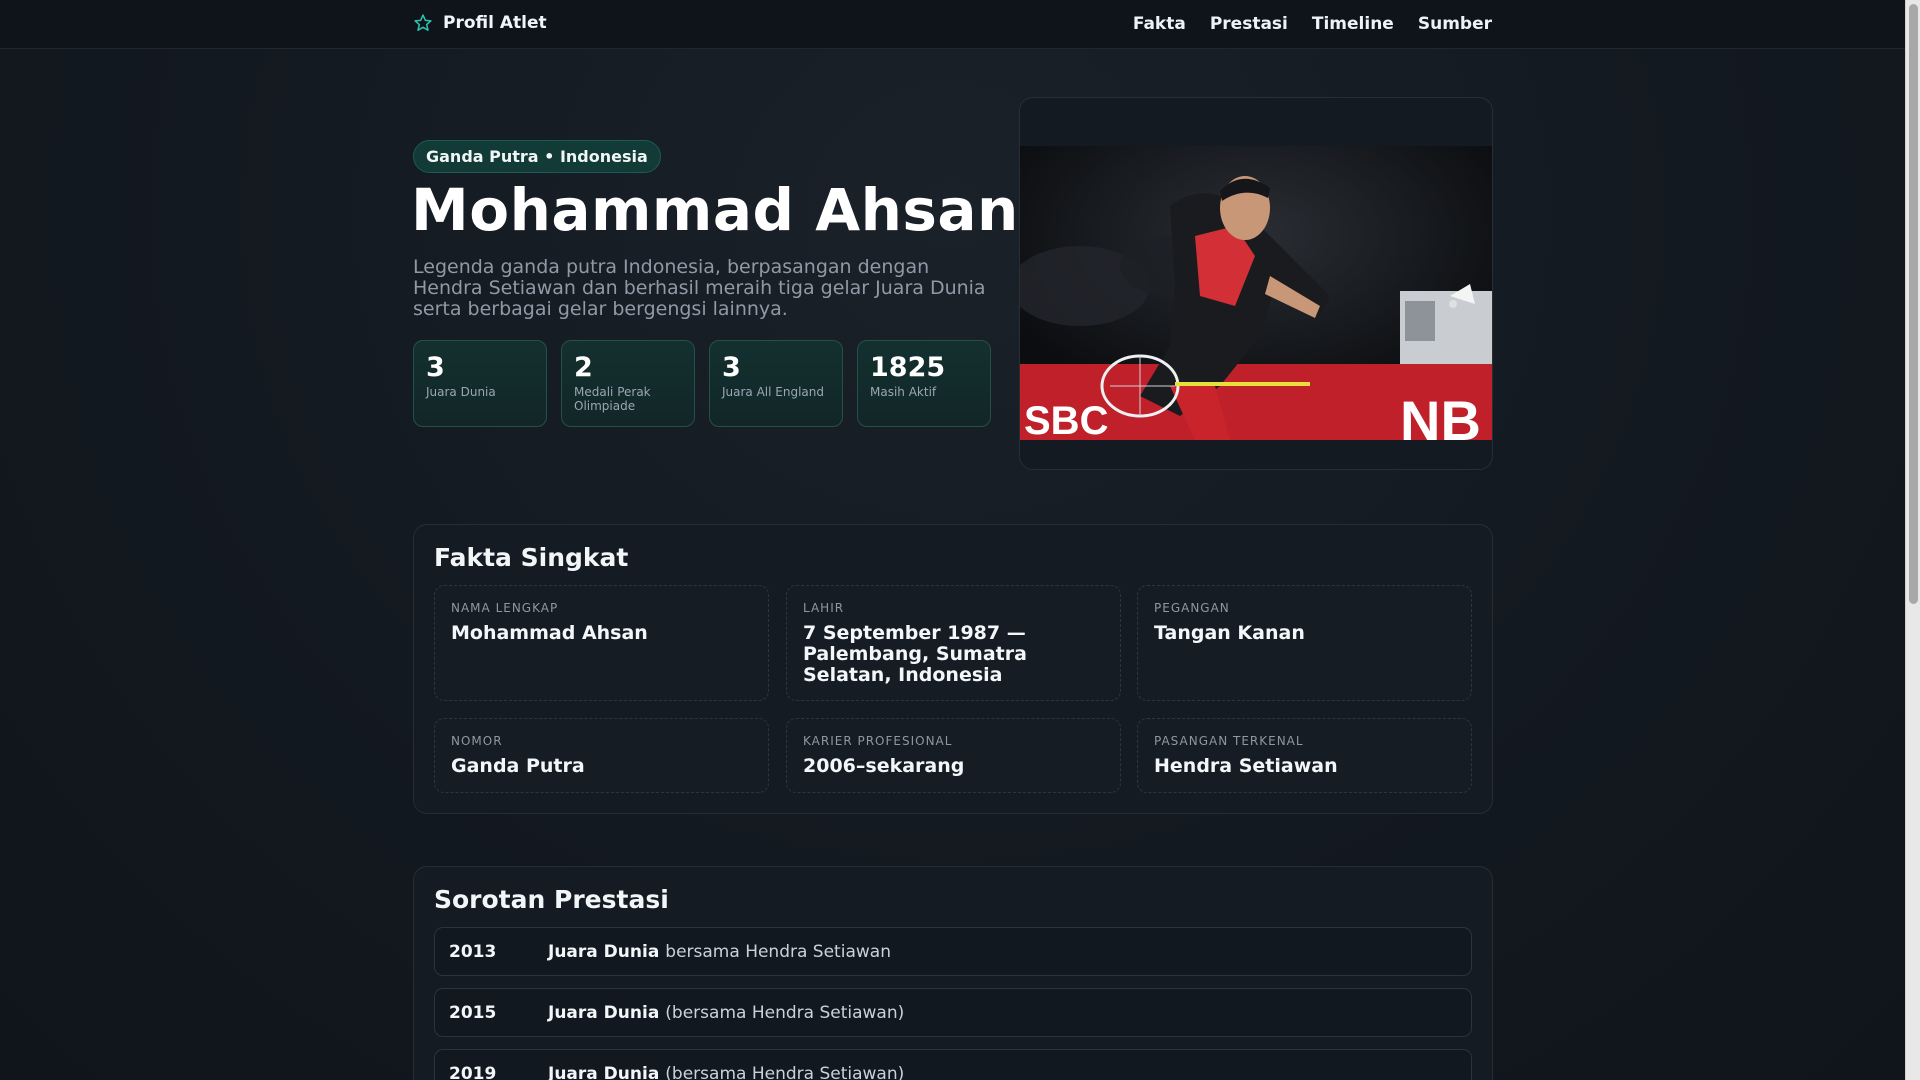 The width and height of the screenshot is (1920, 1080). I want to click on achievement-year: 2015, so click(473, 1012).